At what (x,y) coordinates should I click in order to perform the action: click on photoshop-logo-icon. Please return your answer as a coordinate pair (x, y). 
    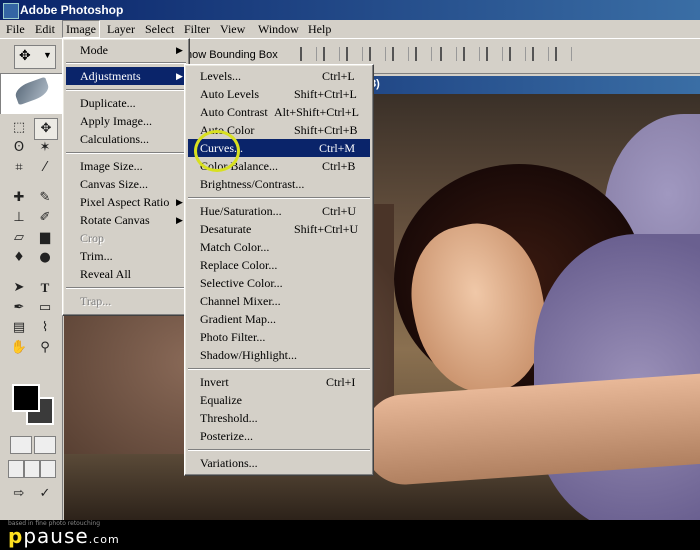
    Looking at the image, I should click on (11, 11).